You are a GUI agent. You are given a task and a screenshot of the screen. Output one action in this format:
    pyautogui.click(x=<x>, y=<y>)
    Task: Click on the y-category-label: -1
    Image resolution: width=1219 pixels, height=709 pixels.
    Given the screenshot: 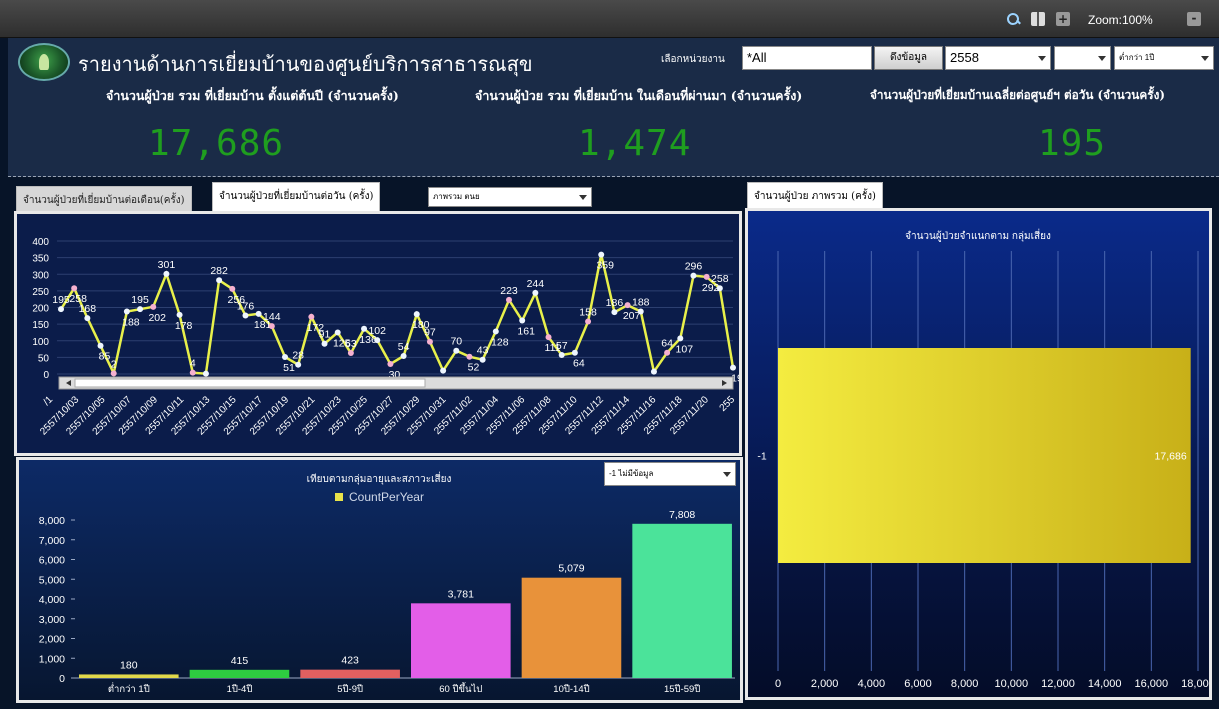 What is the action you would take?
    pyautogui.click(x=761, y=457)
    